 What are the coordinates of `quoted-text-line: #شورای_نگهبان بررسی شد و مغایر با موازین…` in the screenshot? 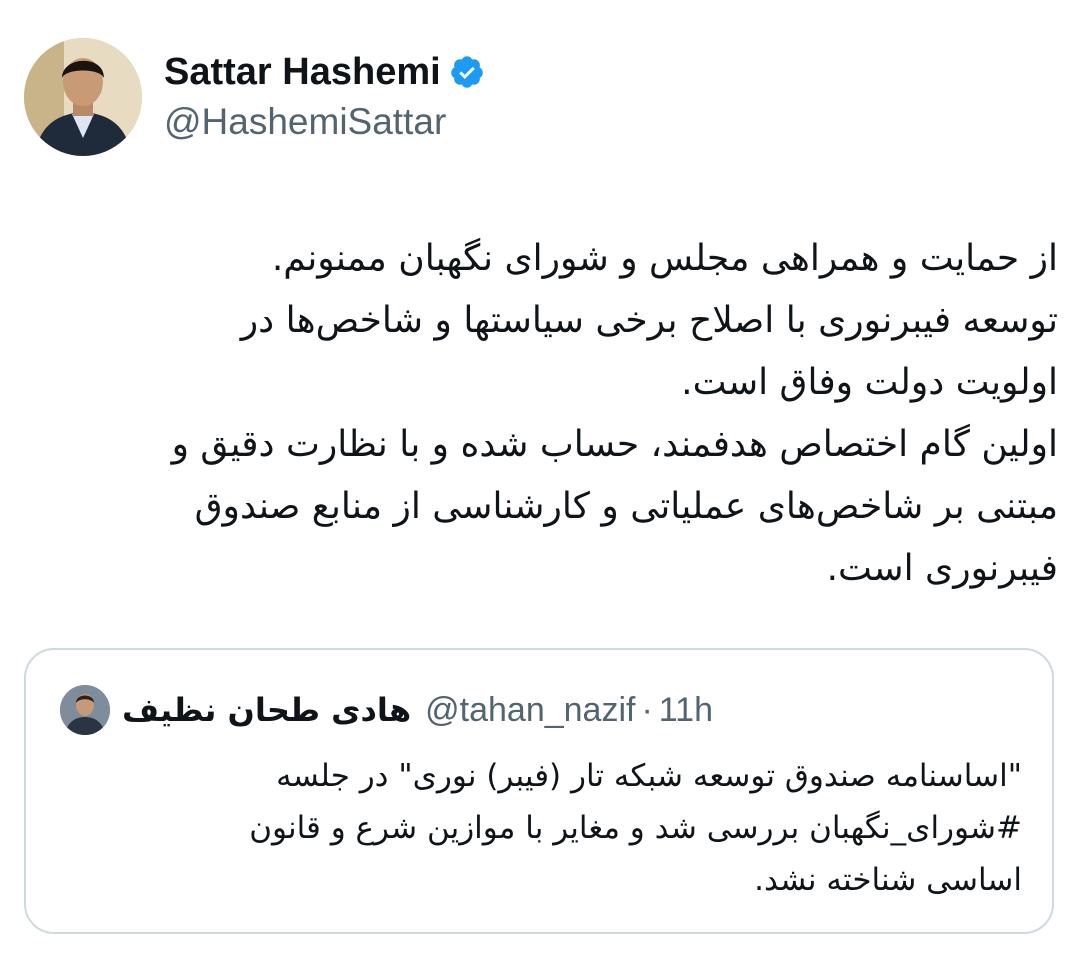 It's located at (635, 828).